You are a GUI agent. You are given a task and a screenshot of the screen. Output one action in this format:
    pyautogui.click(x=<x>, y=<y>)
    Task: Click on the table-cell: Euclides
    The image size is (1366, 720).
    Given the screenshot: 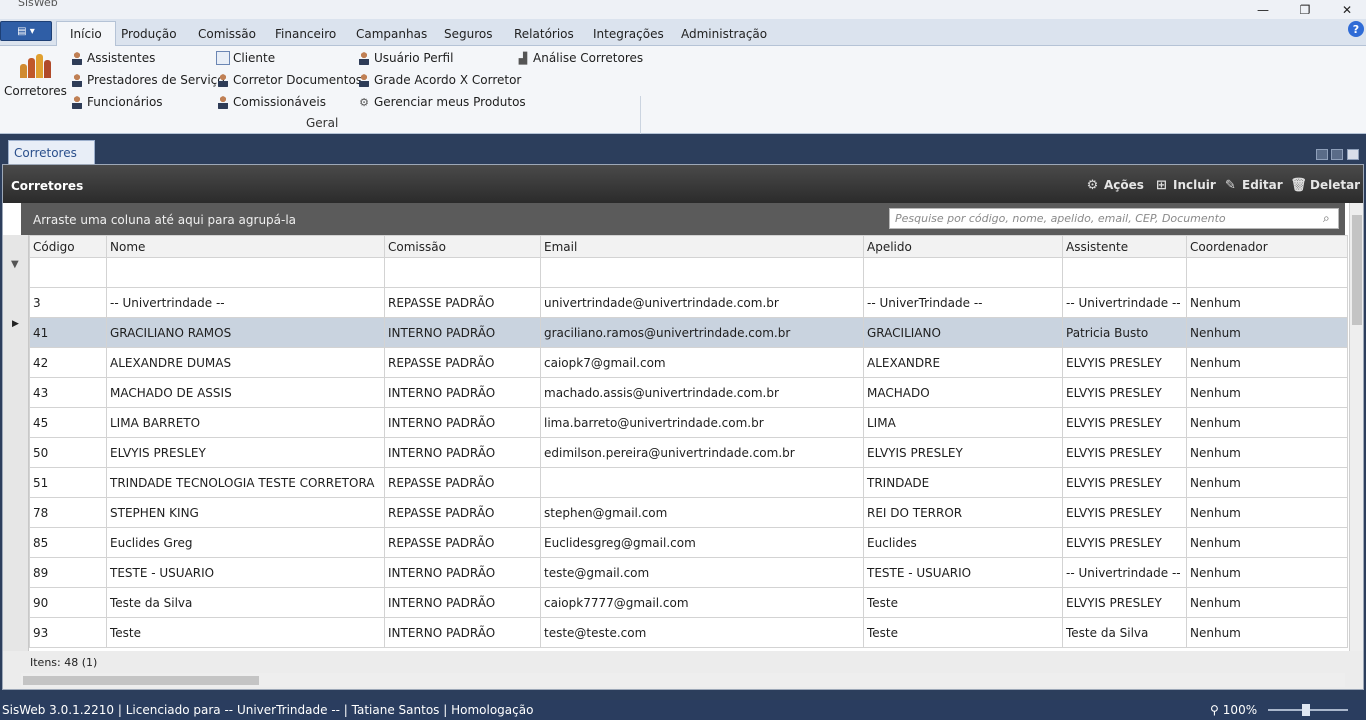 What is the action you would take?
    pyautogui.click(x=963, y=542)
    